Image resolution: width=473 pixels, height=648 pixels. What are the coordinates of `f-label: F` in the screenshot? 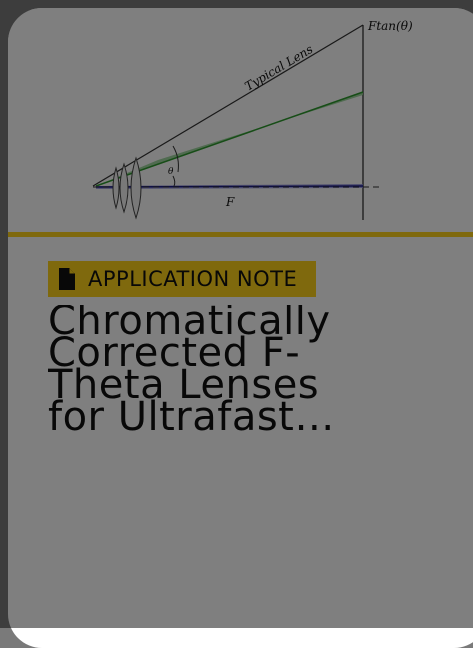 It's located at (230, 202).